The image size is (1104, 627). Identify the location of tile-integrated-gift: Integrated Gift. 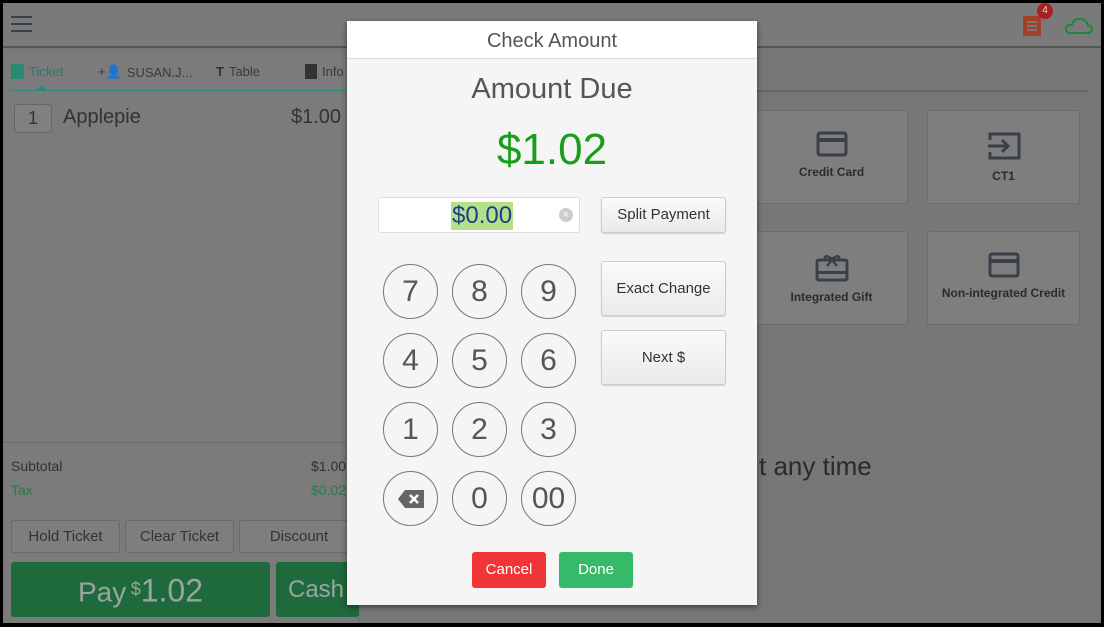
(831, 278).